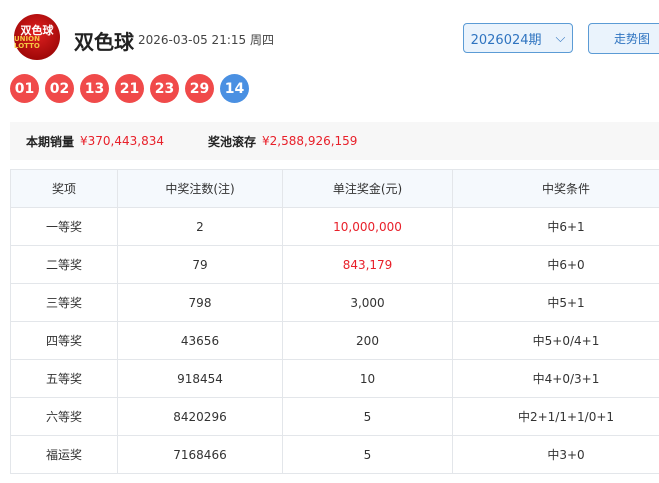  What do you see at coordinates (64, 416) in the screenshot?
I see `prize-level: 六等奖` at bounding box center [64, 416].